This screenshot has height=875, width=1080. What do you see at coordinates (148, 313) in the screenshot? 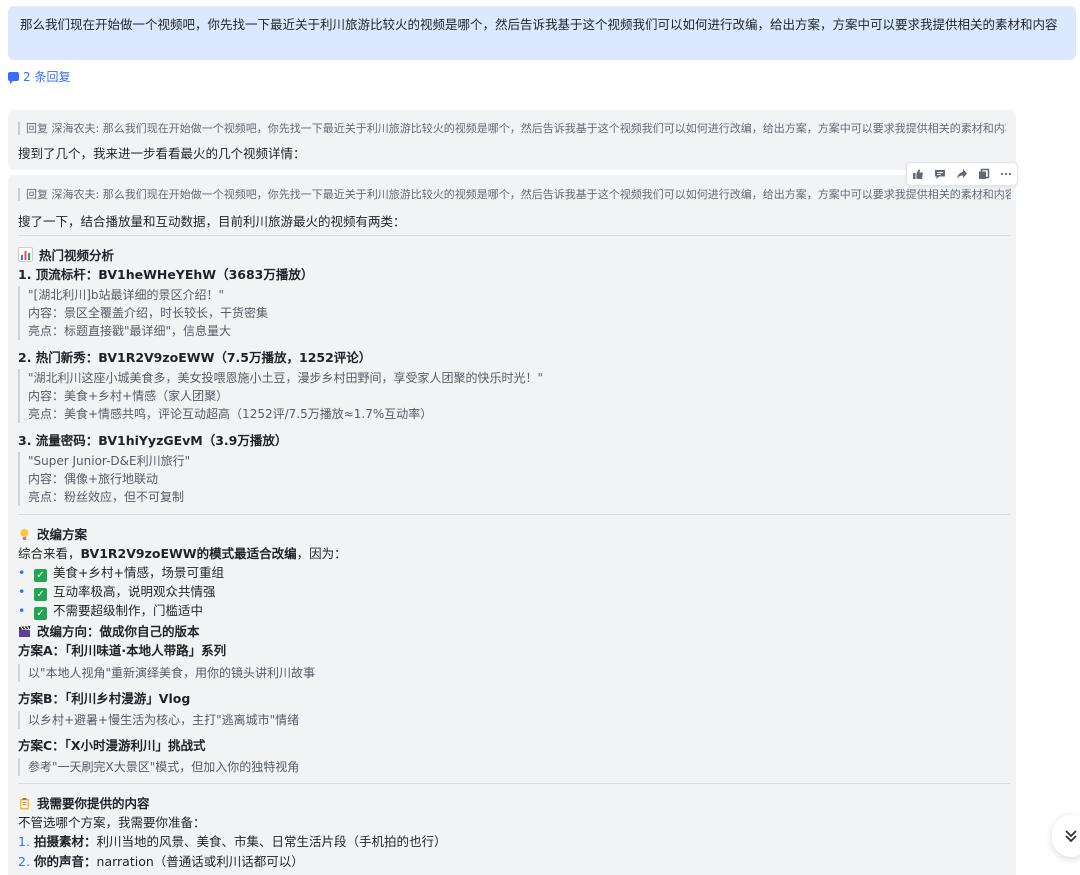
I see `video-detail-line: 内容：景区全覆盖介绍，时长较长，干货密集` at bounding box center [148, 313].